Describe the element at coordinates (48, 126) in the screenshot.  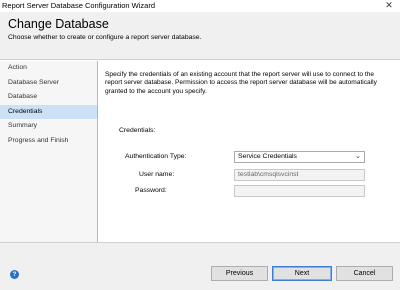
I see `step-summary: Summary` at that location.